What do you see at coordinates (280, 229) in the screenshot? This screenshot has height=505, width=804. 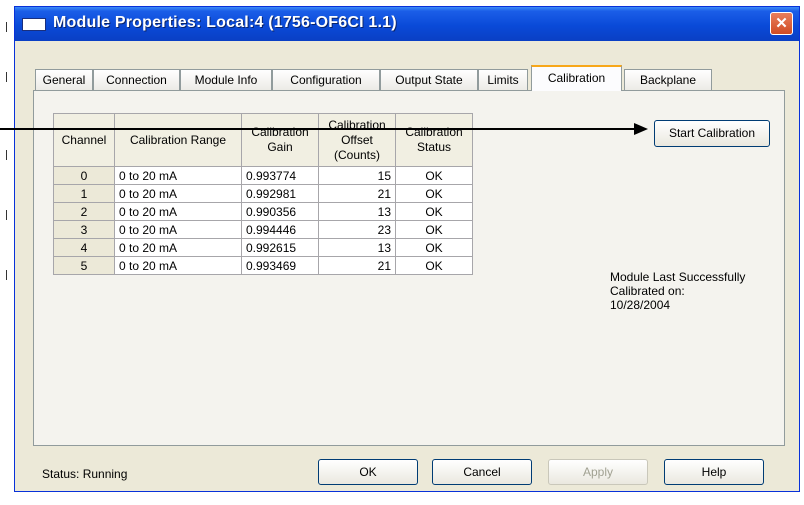 I see `cell-gain: 0.994446` at bounding box center [280, 229].